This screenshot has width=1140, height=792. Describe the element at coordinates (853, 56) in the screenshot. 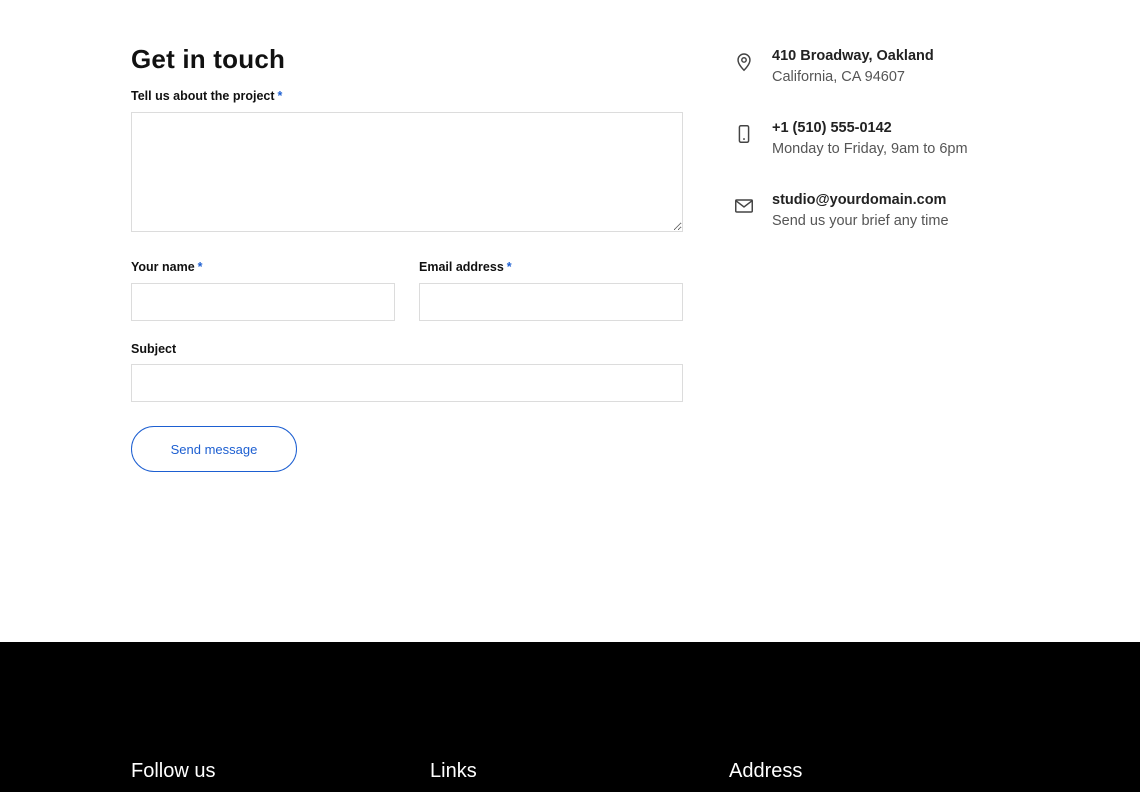

I see `address-line-1: 410 Broadway, Oakland` at that location.